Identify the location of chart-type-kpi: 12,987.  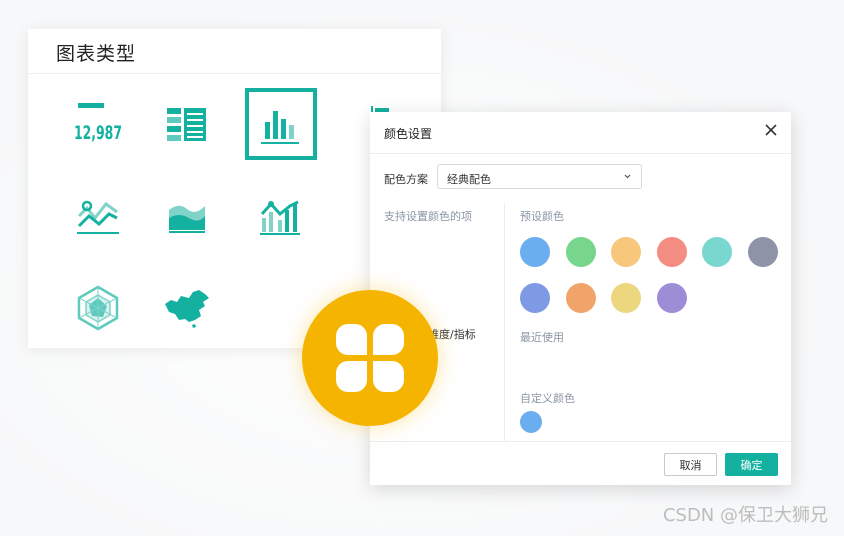
(98, 124).